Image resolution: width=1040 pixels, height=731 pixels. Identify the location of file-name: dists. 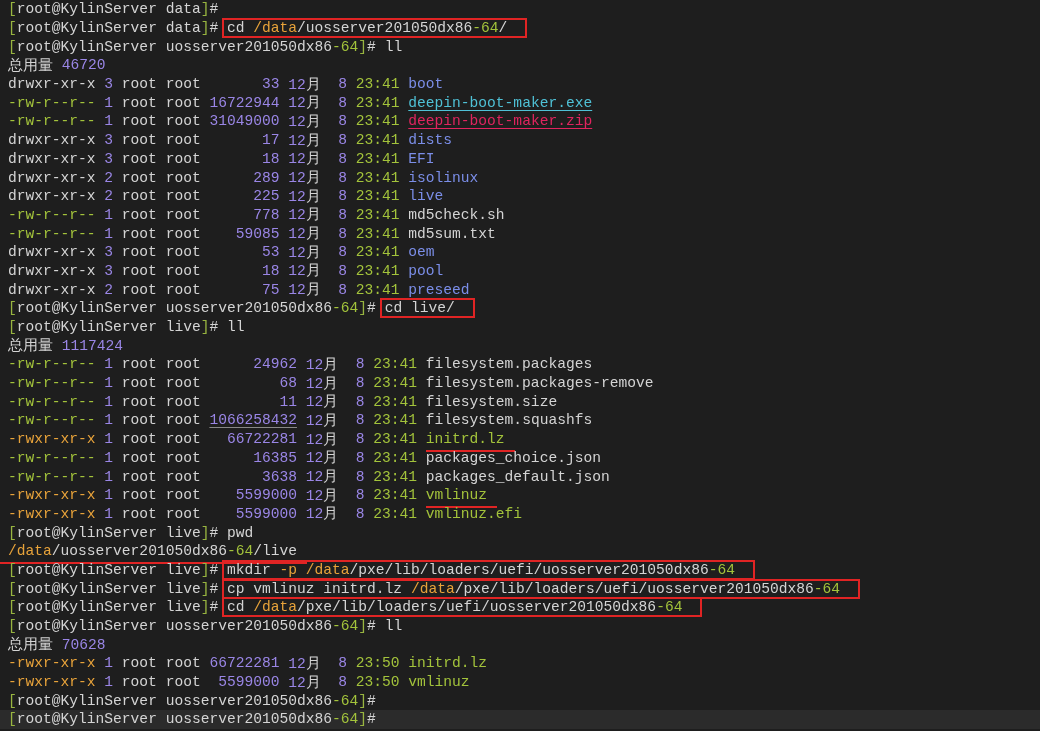
(430, 140).